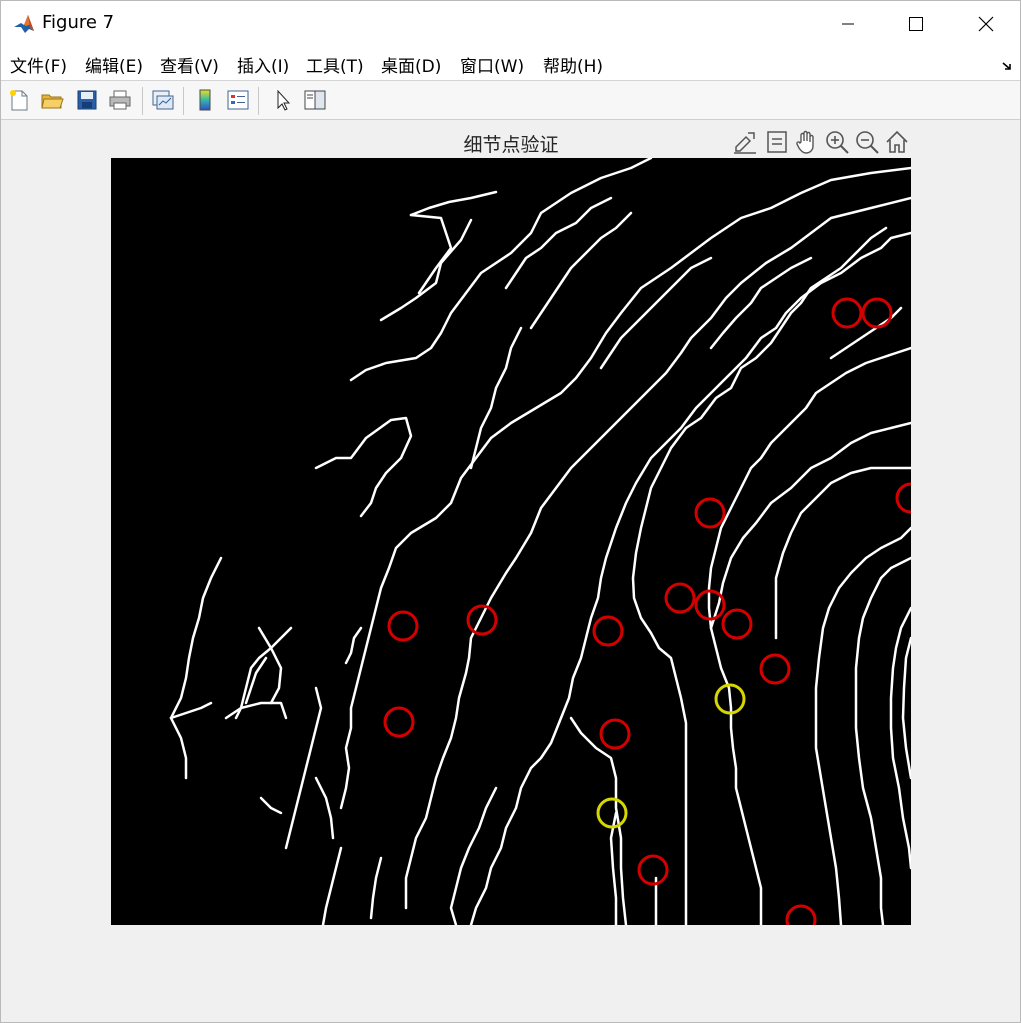 Image resolution: width=1021 pixels, height=1023 pixels. I want to click on open-file-icon, so click(52, 100).